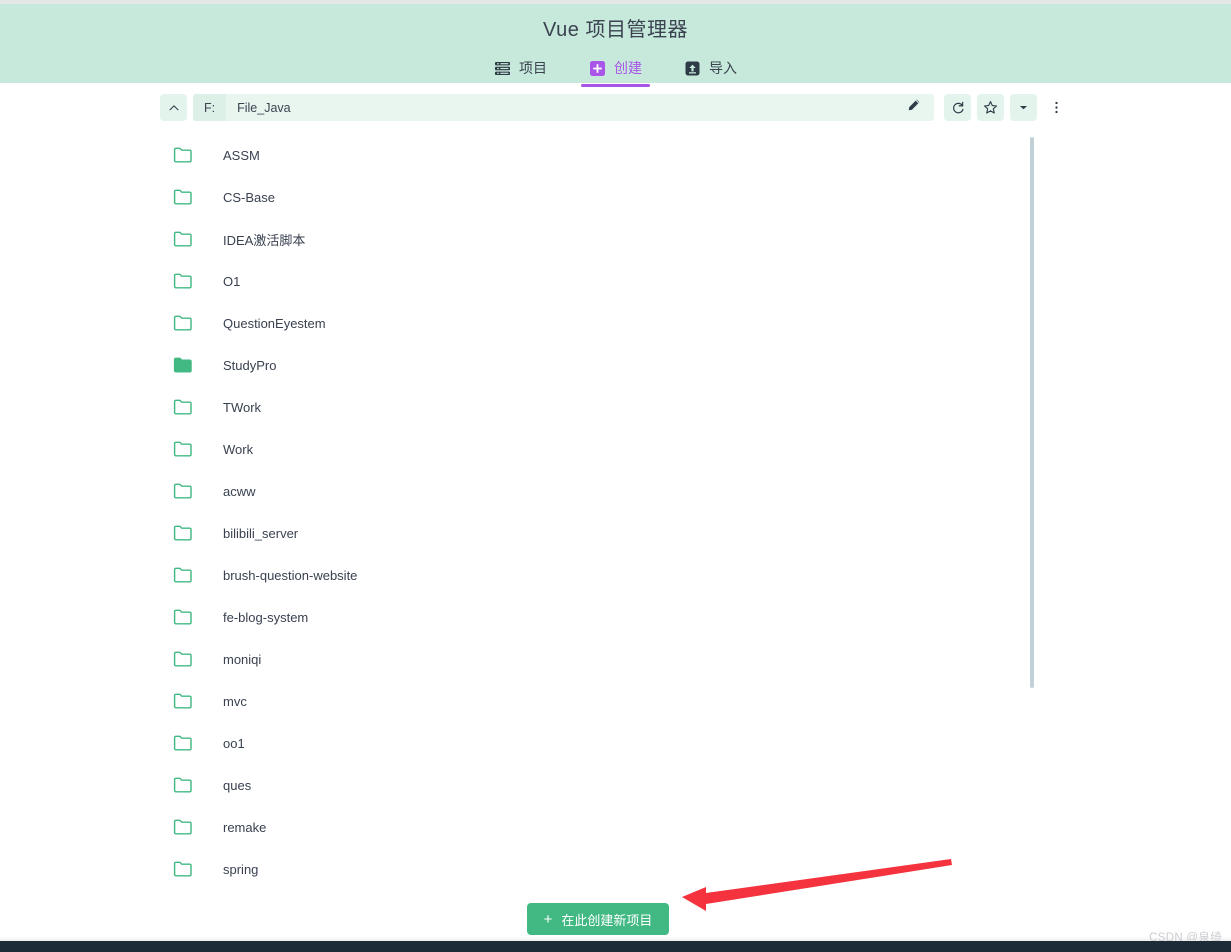  Describe the element at coordinates (239, 491) in the screenshot. I see `file-list-item-label: acww` at that location.